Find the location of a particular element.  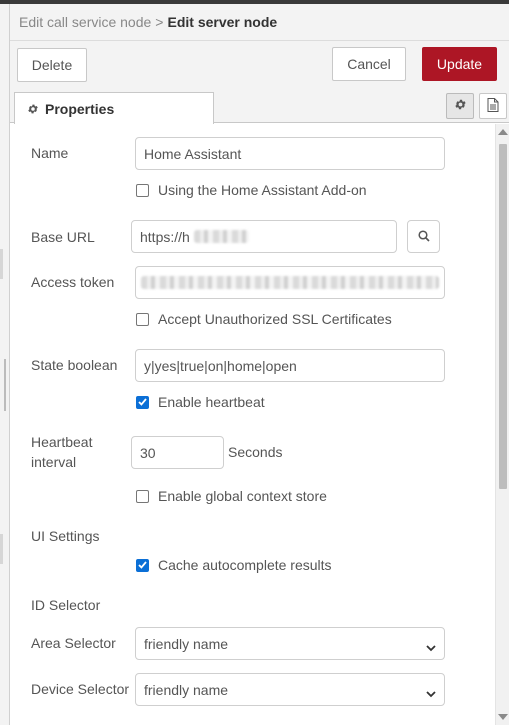

addon-checkbox: Using the Home Assistant Add-on is located at coordinates (251, 190).